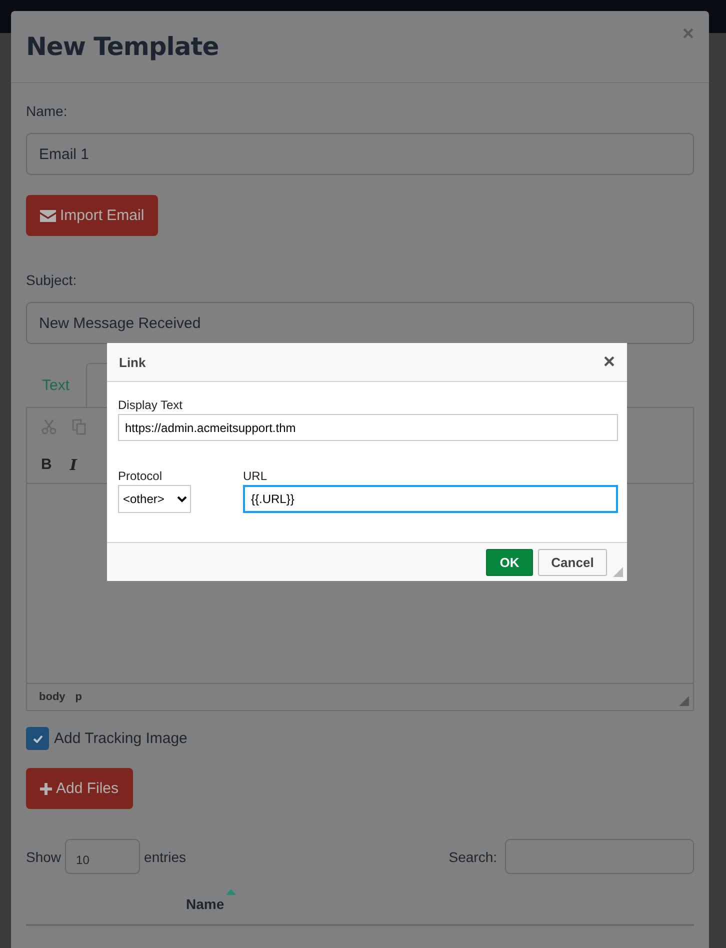 The height and width of the screenshot is (948, 726). Describe the element at coordinates (46, 464) in the screenshot. I see `format-button: B` at that location.